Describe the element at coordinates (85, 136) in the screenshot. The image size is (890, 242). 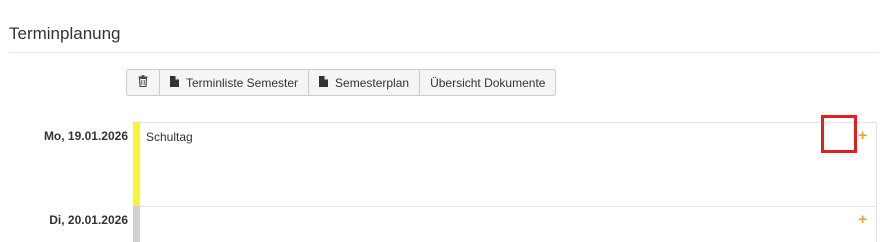
I see `day-date: Mo, 19.01.2026` at that location.